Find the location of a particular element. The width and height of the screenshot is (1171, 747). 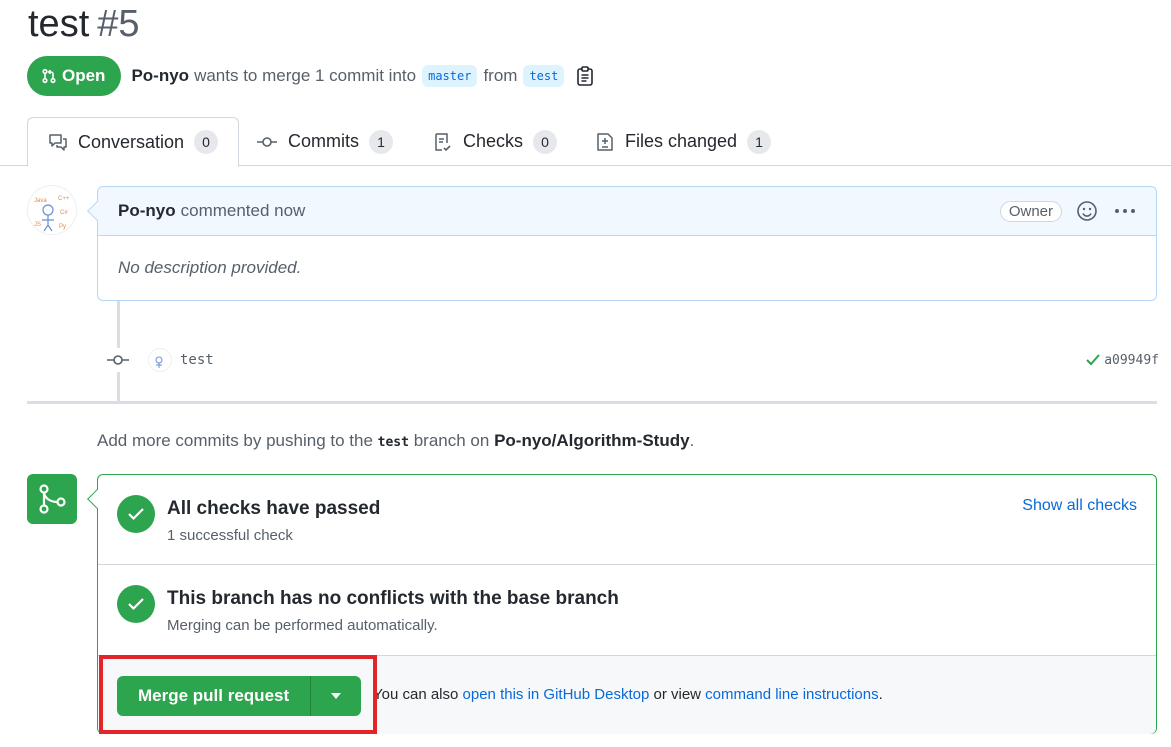

tab-checks-count: 0 is located at coordinates (545, 141).